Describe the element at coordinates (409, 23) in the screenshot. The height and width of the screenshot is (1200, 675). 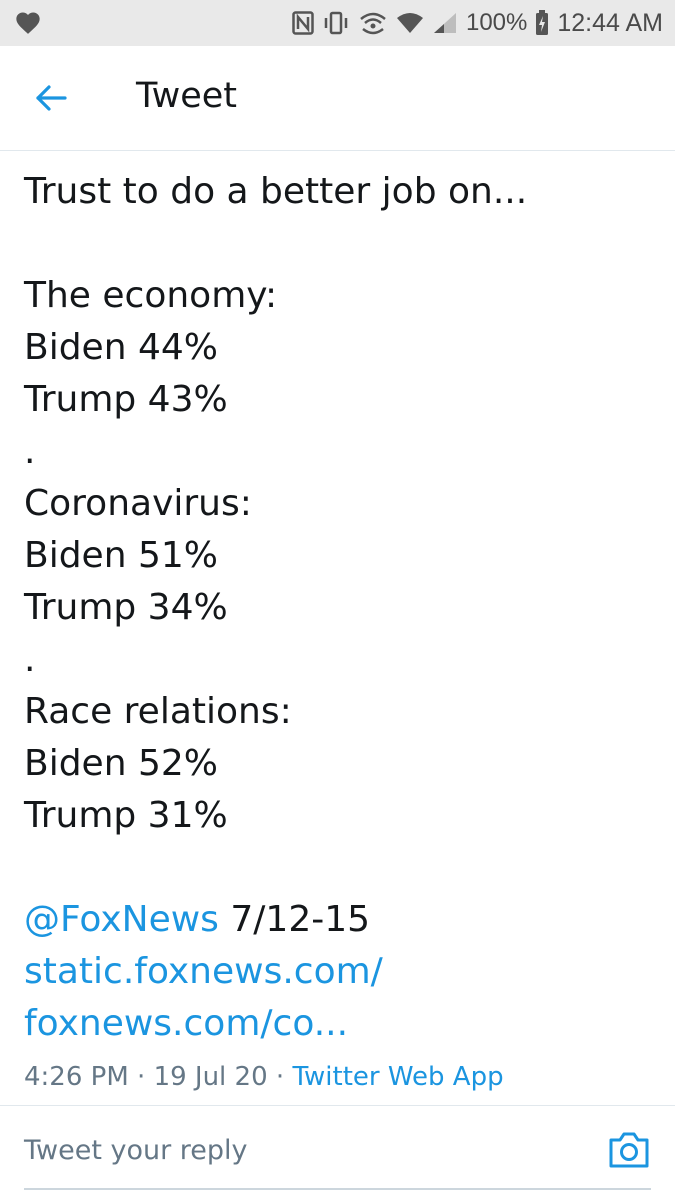
I see `wifi-icon` at that location.